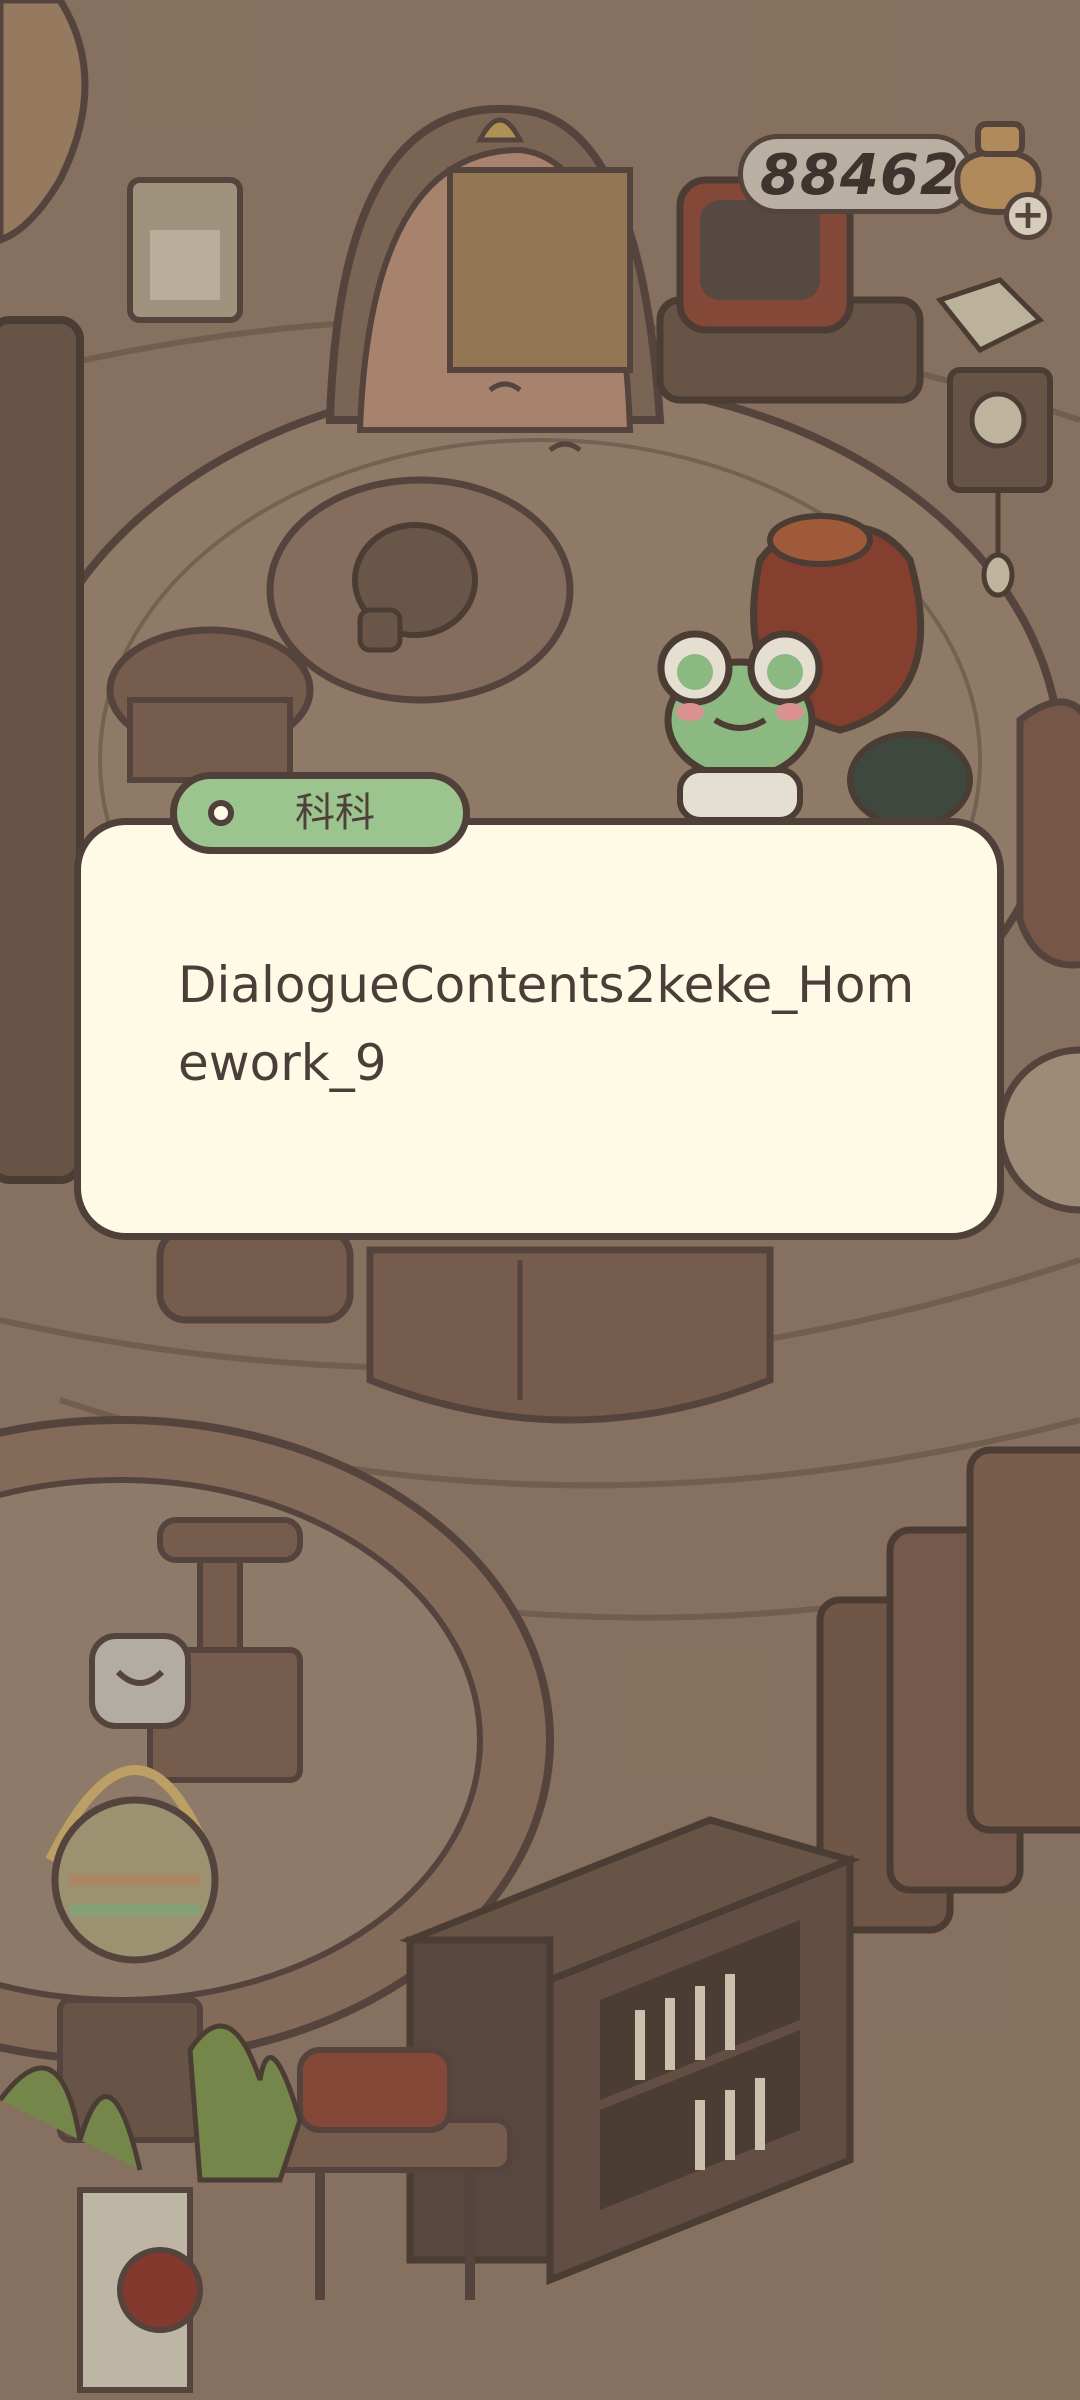  What do you see at coordinates (335, 813) in the screenshot?
I see `speaker-name: 科科` at bounding box center [335, 813].